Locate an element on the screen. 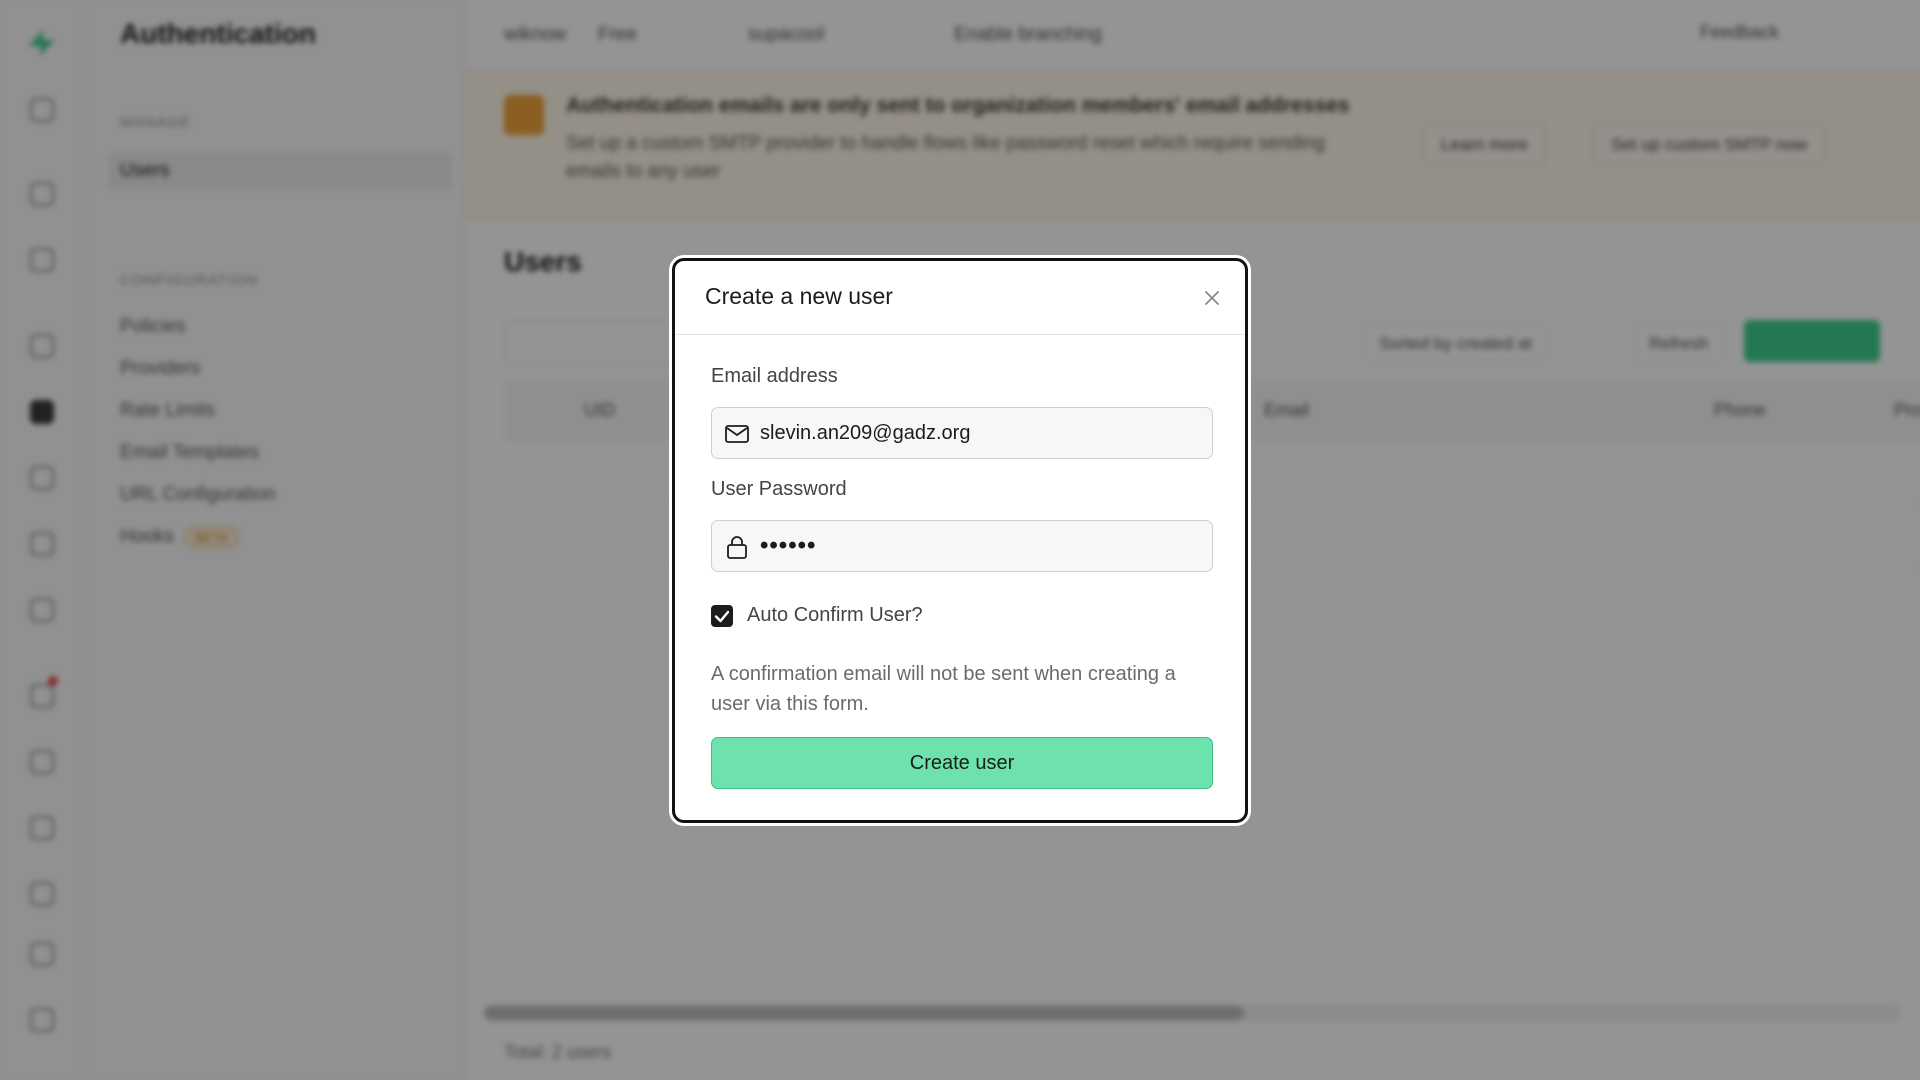 Image resolution: width=1920 pixels, height=1080 pixels. auto-confirm-checkbox is located at coordinates (722, 616).